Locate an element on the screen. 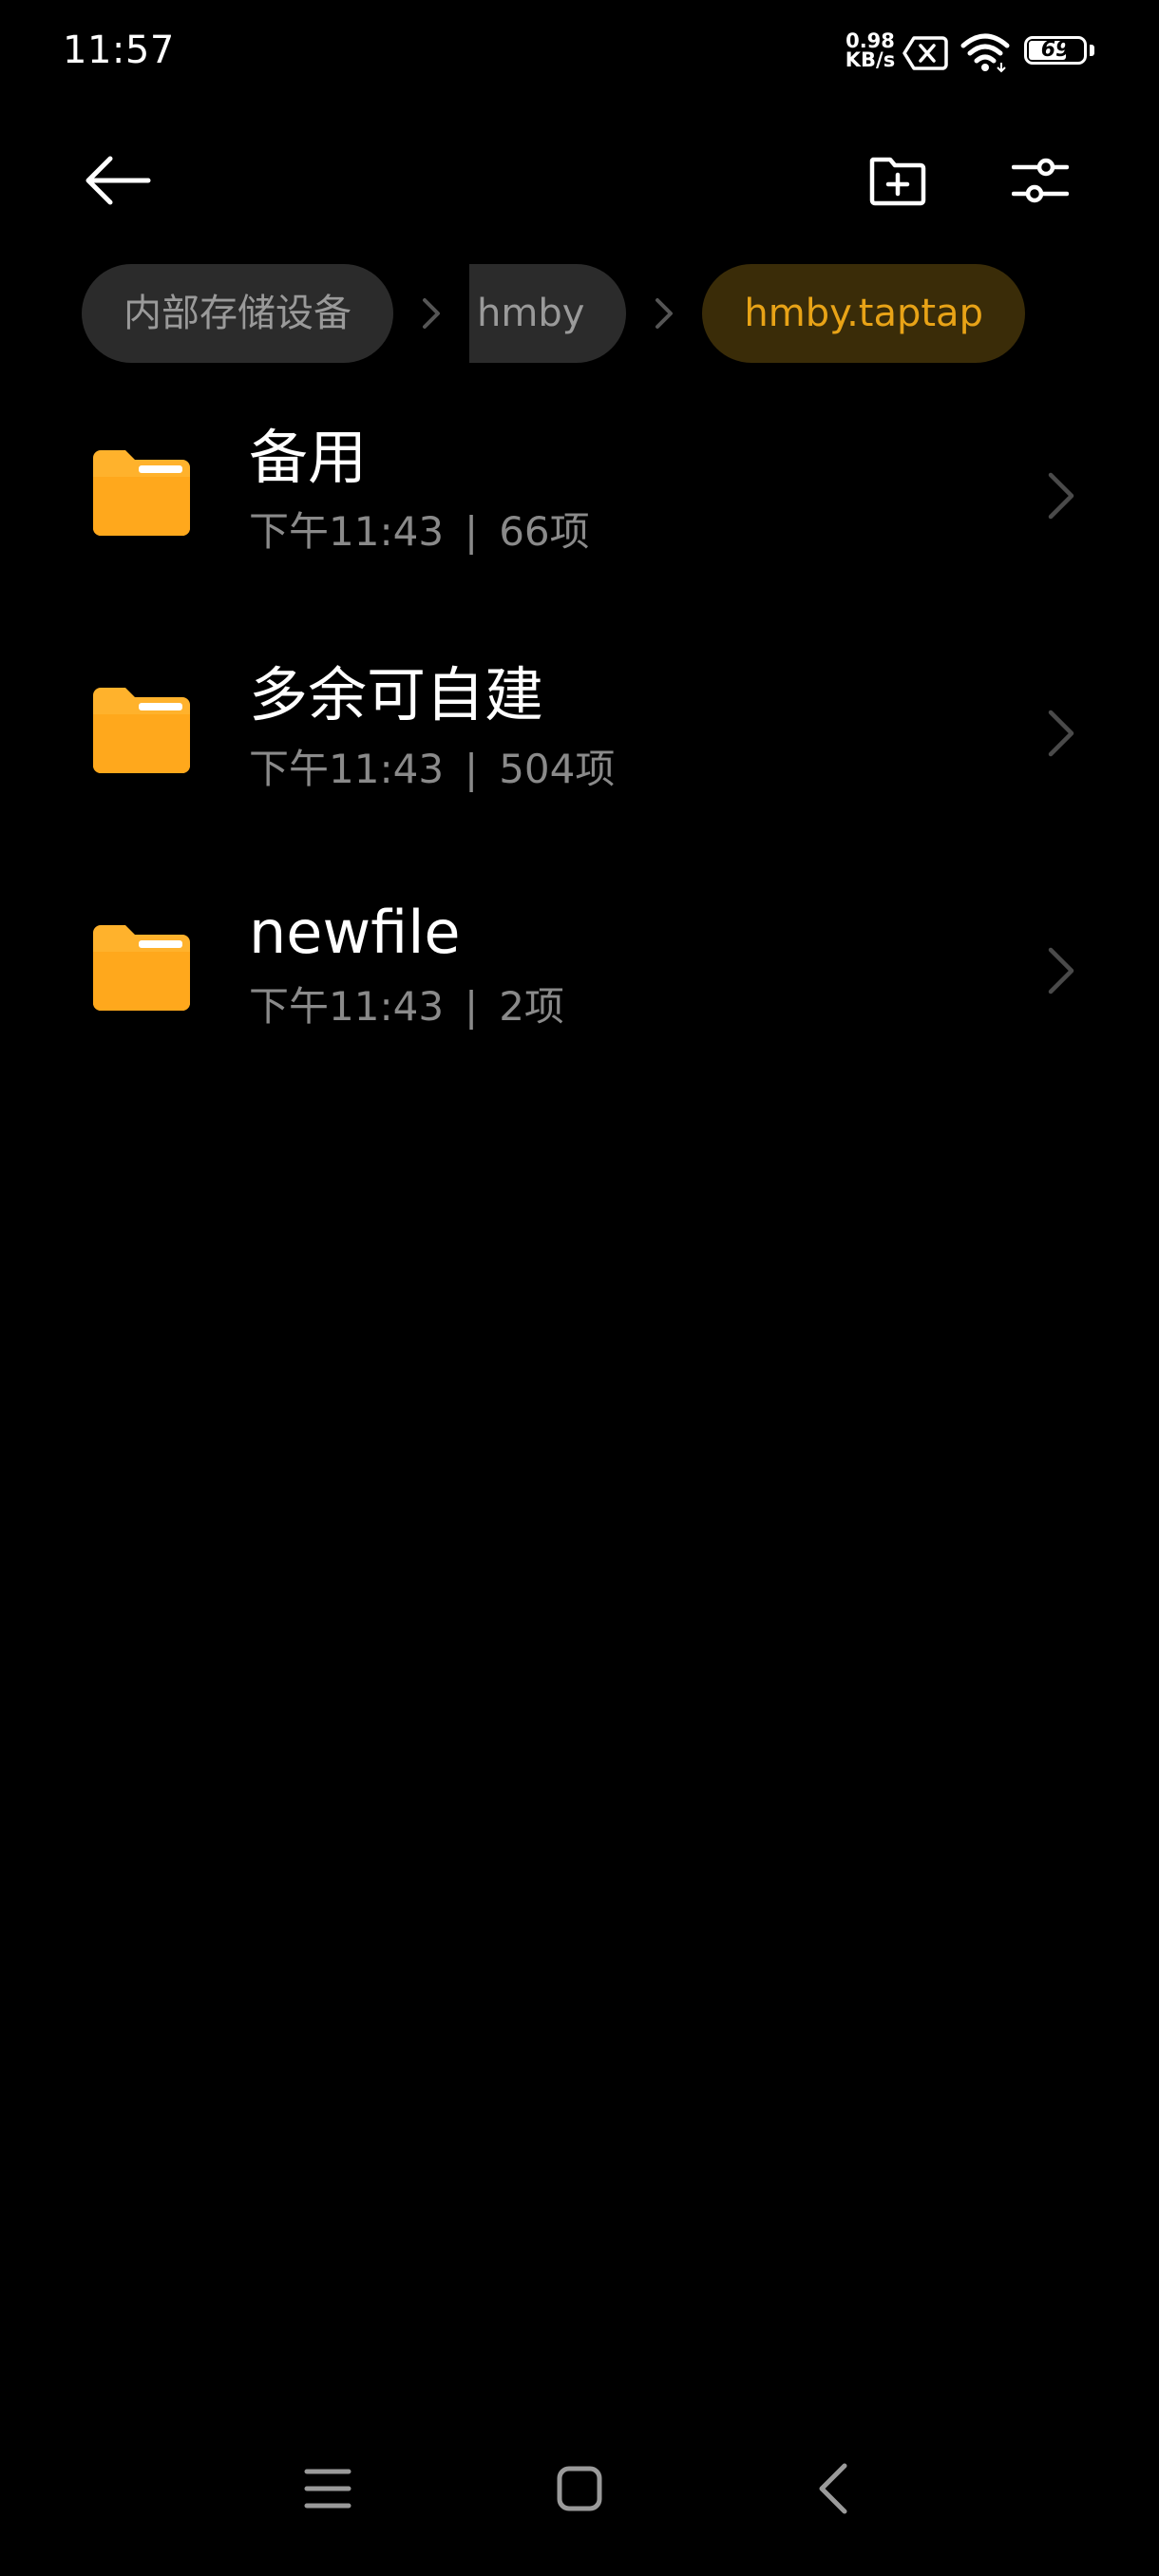 This screenshot has height=2576, width=1159. network-speed-value: 0.98 is located at coordinates (870, 40).